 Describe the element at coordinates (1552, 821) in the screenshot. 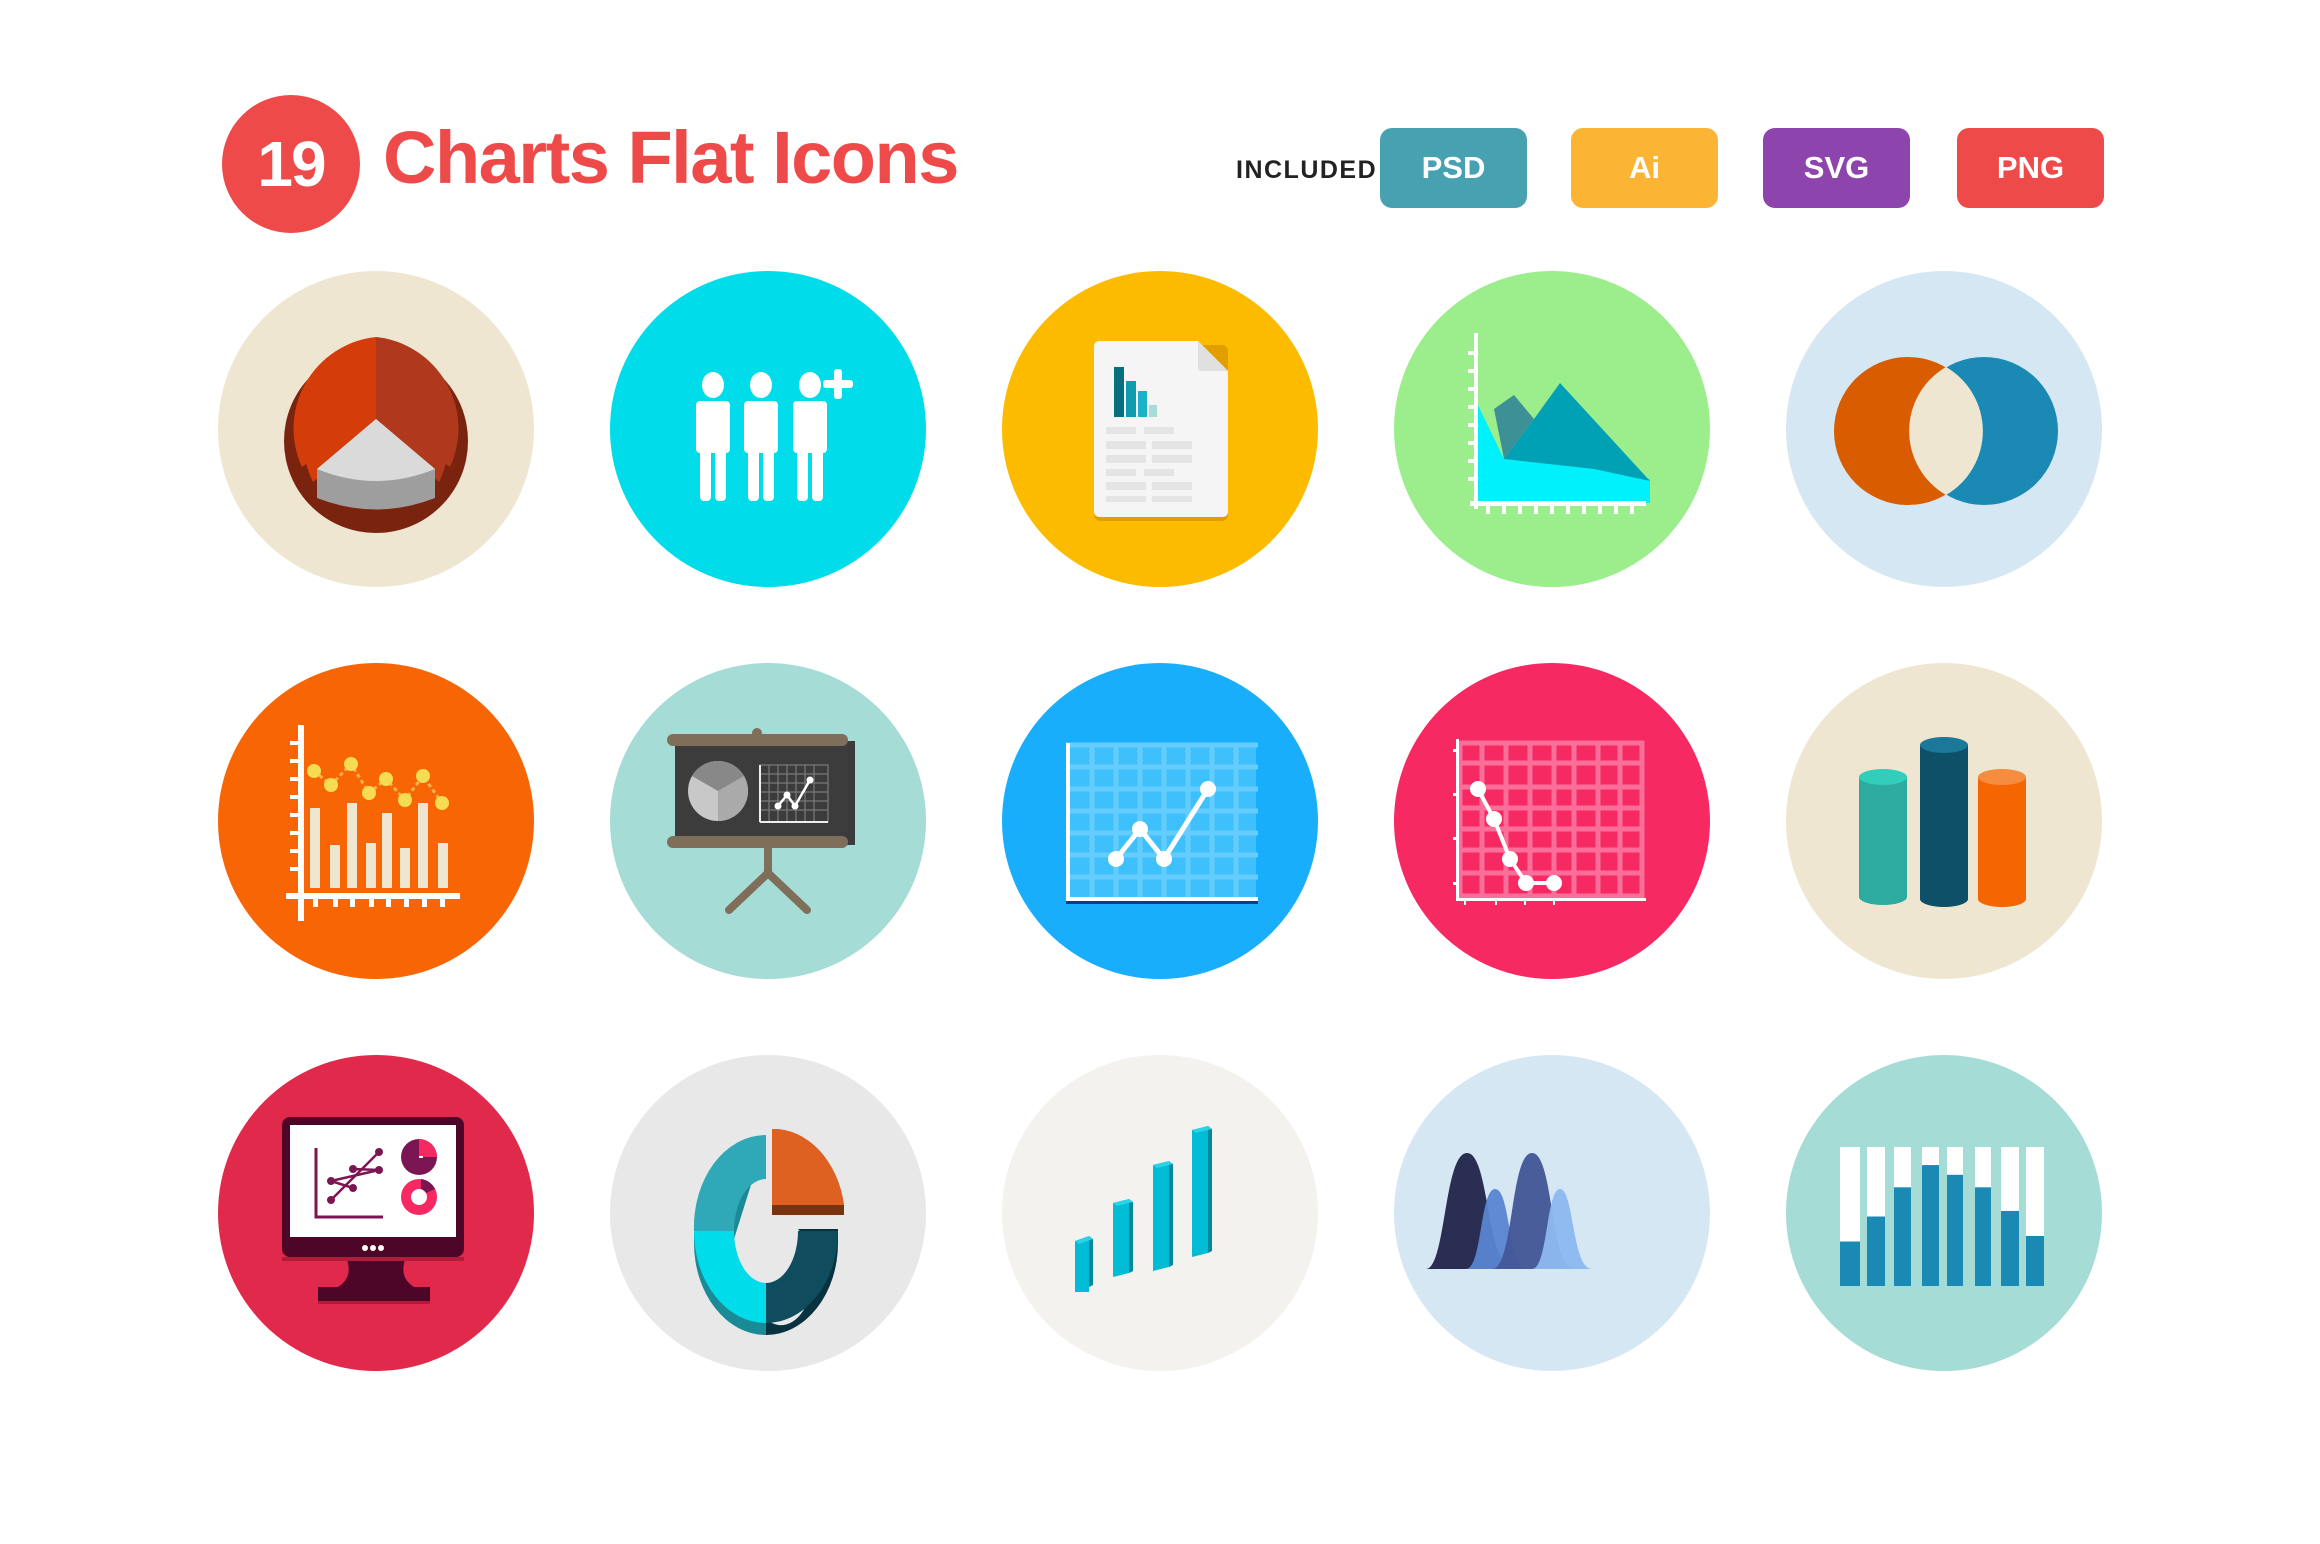

I see `grid-line-chart-down-icon` at that location.